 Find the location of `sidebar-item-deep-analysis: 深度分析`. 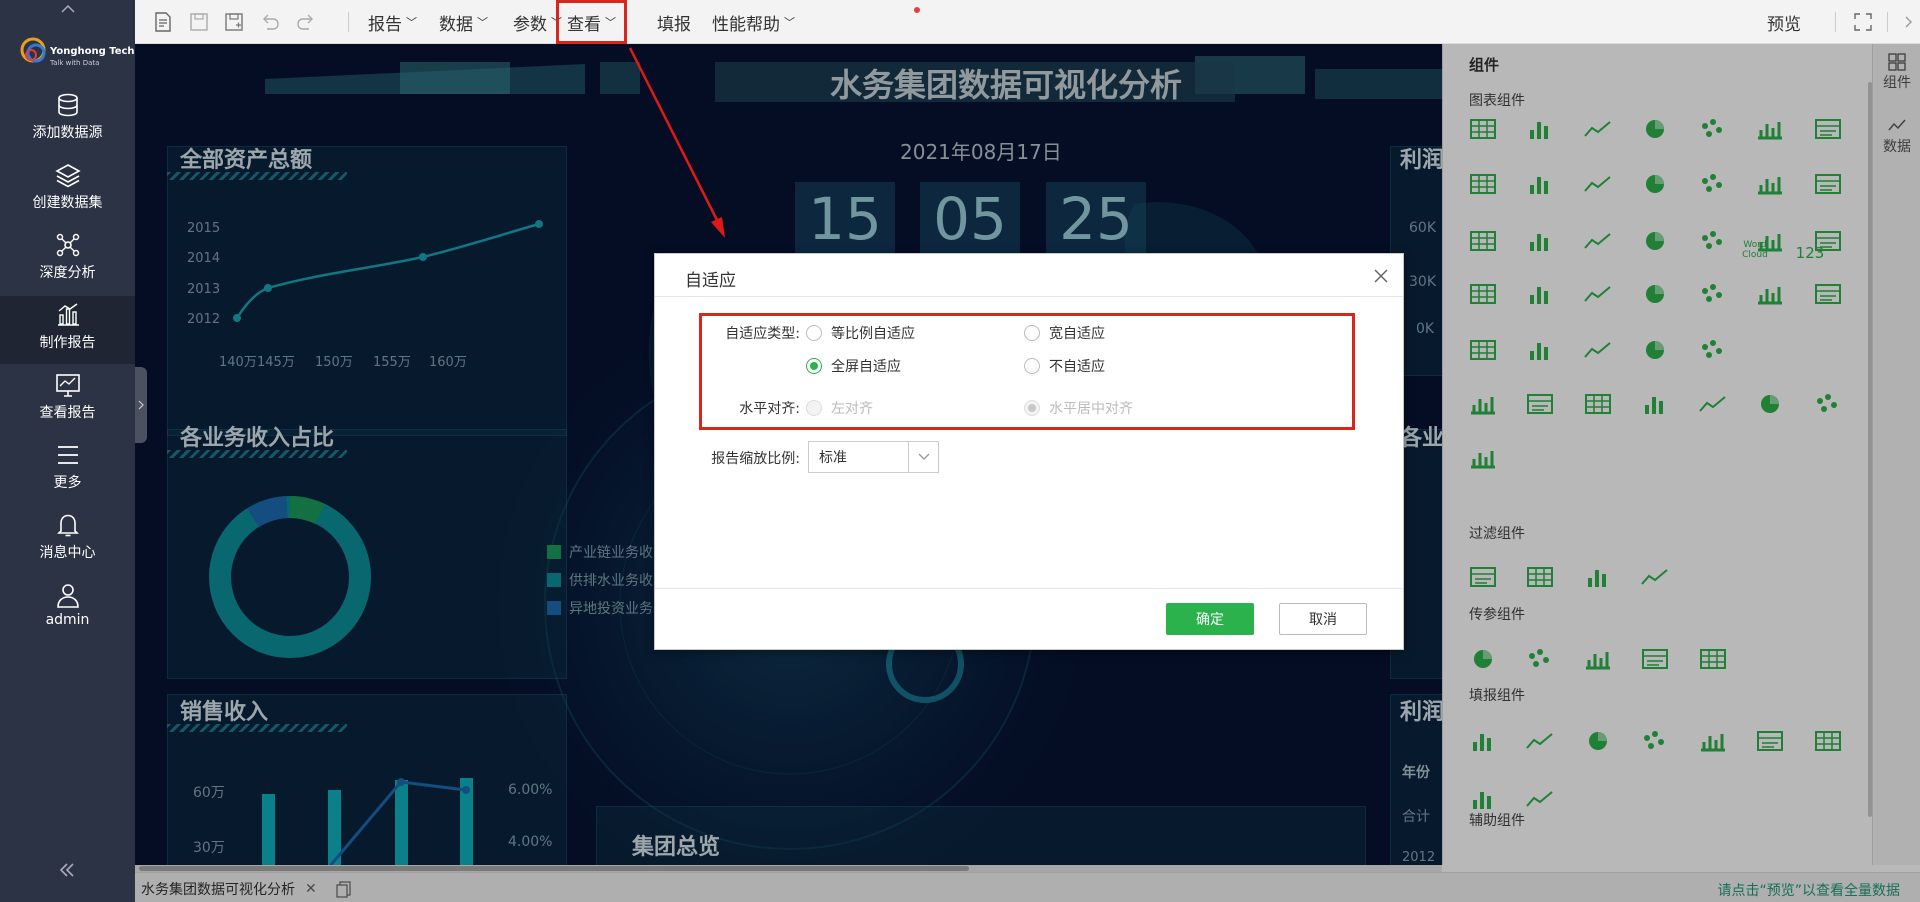

sidebar-item-deep-analysis: 深度分析 is located at coordinates (67, 260).